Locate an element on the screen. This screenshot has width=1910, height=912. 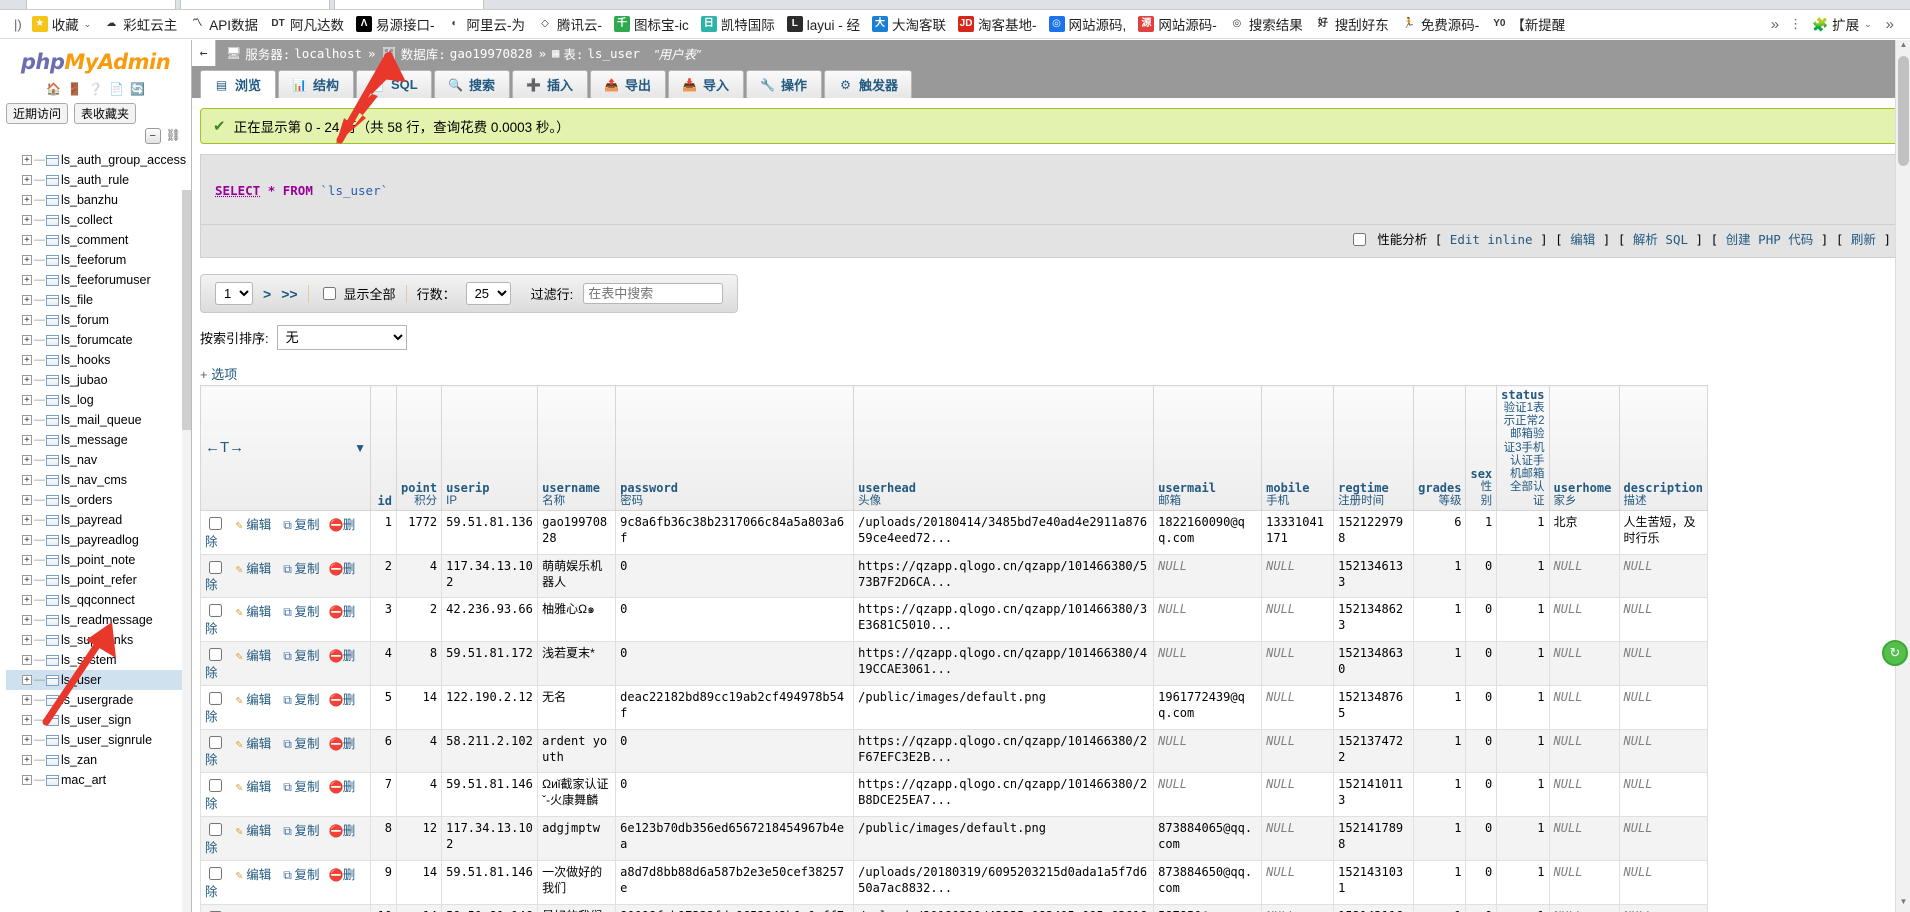
sql-query-box: SELECT * FROM `ls_user` is located at coordinates (1051, 189).